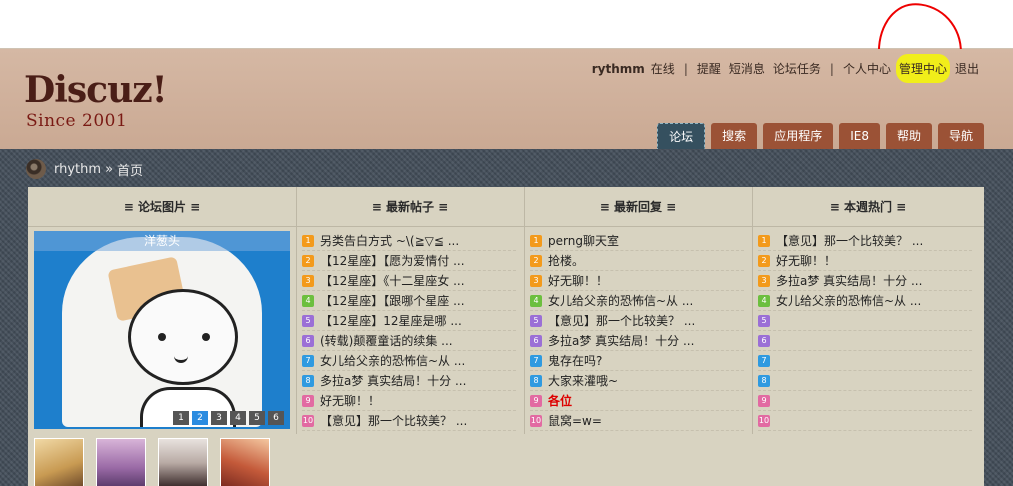 This screenshot has width=1013, height=486. What do you see at coordinates (238, 418) in the screenshot?
I see `carousel-page: 4` at bounding box center [238, 418].